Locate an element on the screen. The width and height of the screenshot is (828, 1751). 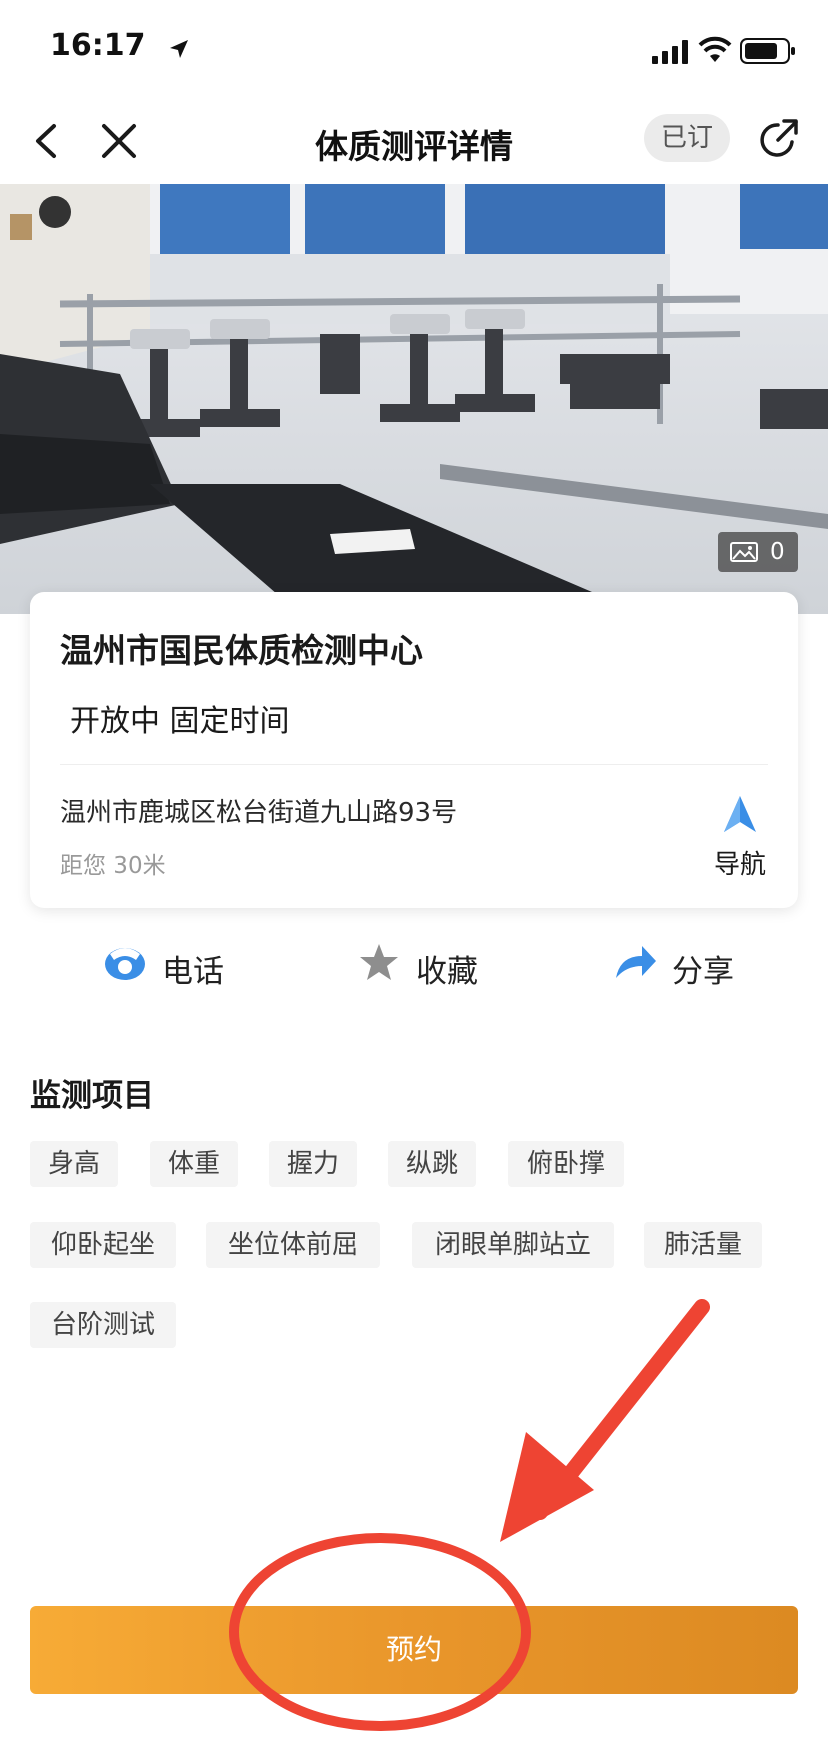
status-time: 16:17 is located at coordinates (98, 45).